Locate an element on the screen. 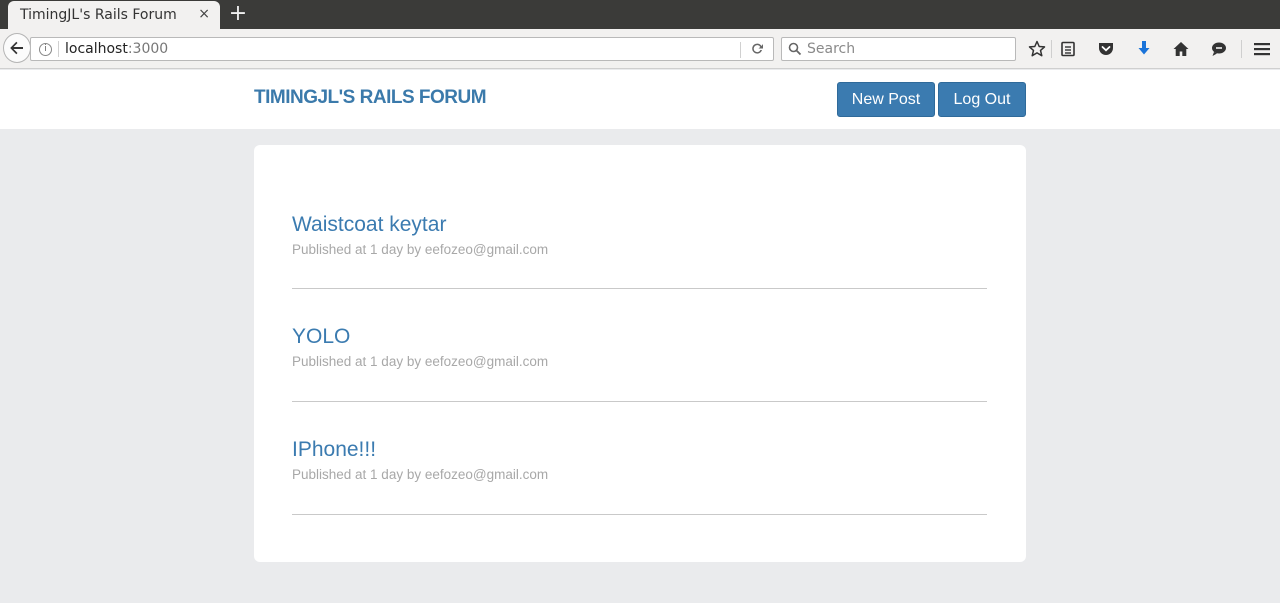  bookmark-star-icon is located at coordinates (1037, 49).